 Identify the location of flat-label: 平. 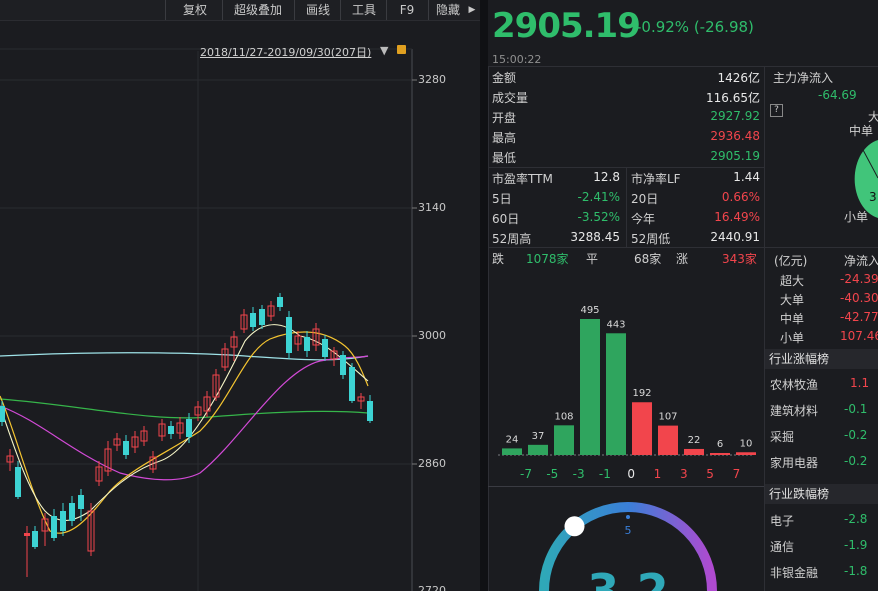
(592, 259).